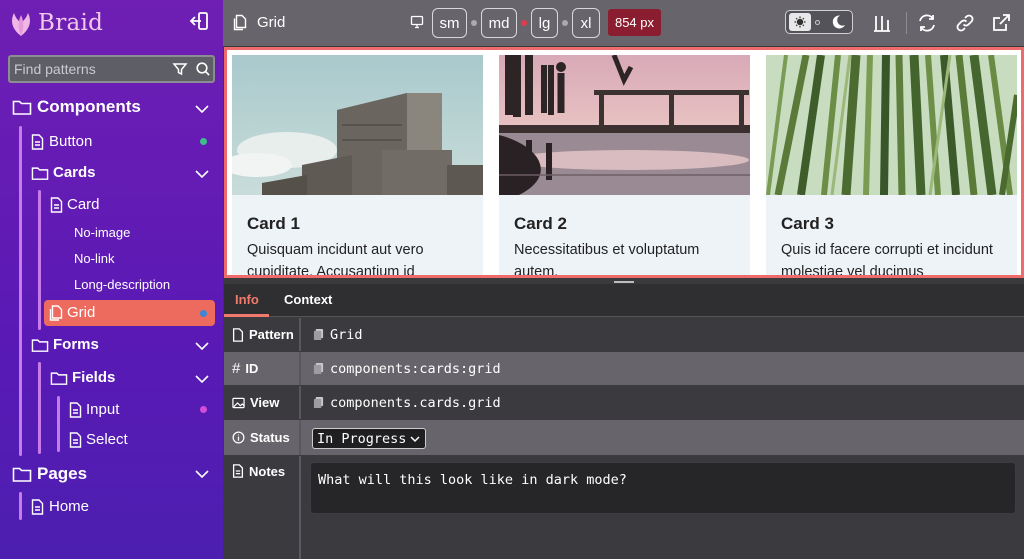 The image size is (1024, 559). Describe the element at coordinates (308, 299) in the screenshot. I see `tab-context: Context` at that location.